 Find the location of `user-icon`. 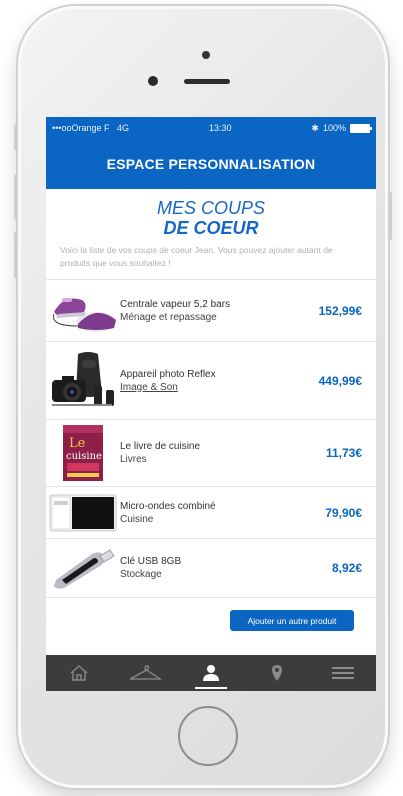

user-icon is located at coordinates (211, 673).